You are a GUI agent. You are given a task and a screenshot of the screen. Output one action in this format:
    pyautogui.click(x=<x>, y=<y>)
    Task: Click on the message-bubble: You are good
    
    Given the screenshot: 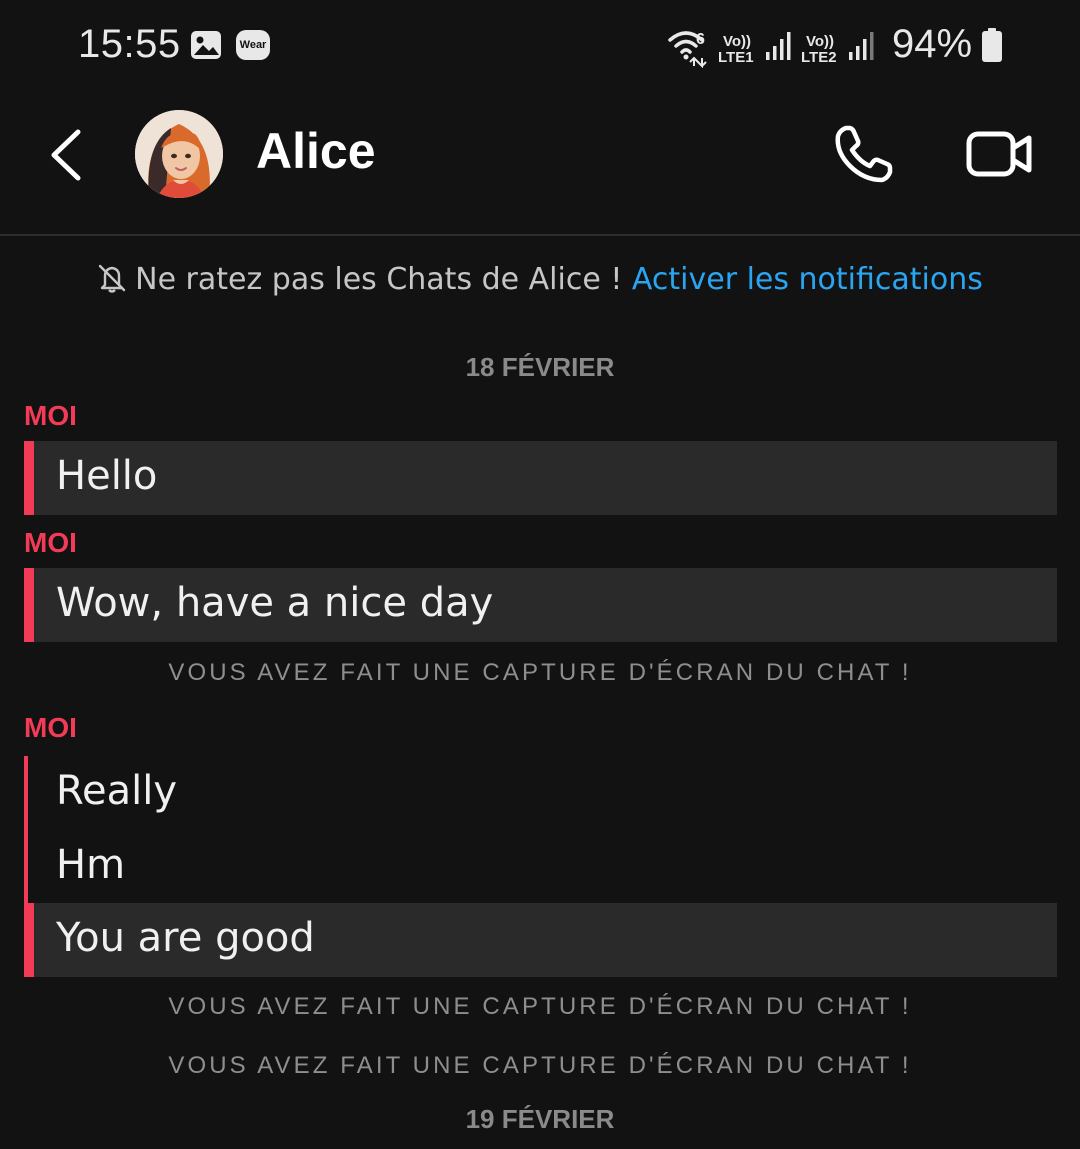 What is the action you would take?
    pyautogui.click(x=540, y=940)
    